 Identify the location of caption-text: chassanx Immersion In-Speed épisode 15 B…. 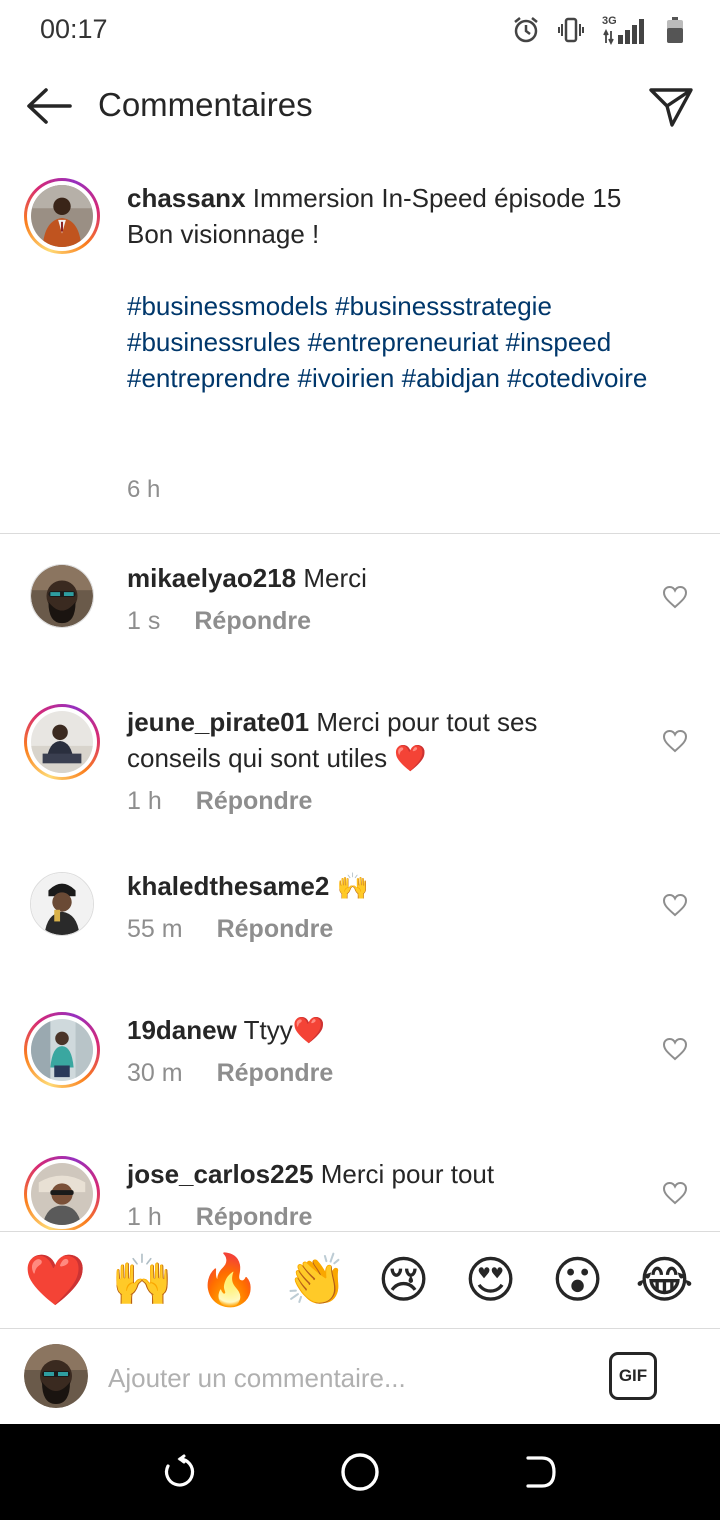
(407, 288).